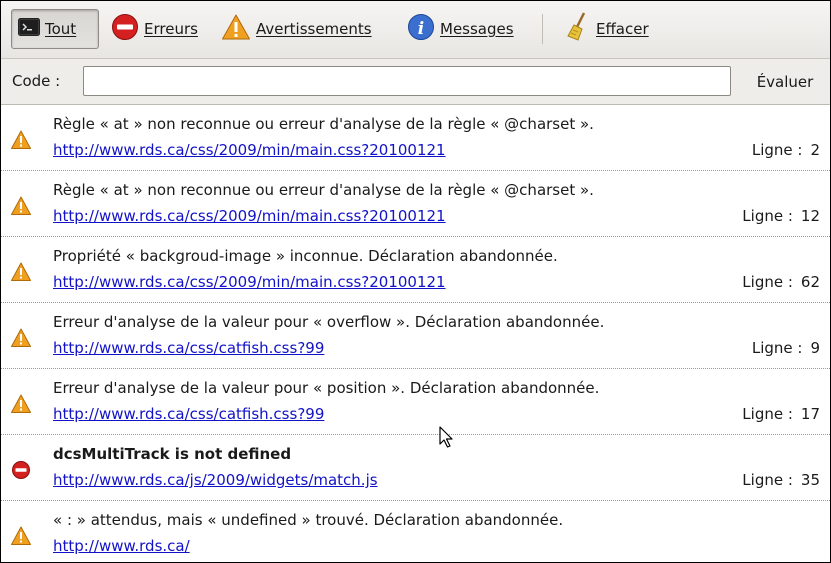 Image resolution: width=831 pixels, height=563 pixels. Describe the element at coordinates (816, 546) in the screenshot. I see `line-number` at that location.